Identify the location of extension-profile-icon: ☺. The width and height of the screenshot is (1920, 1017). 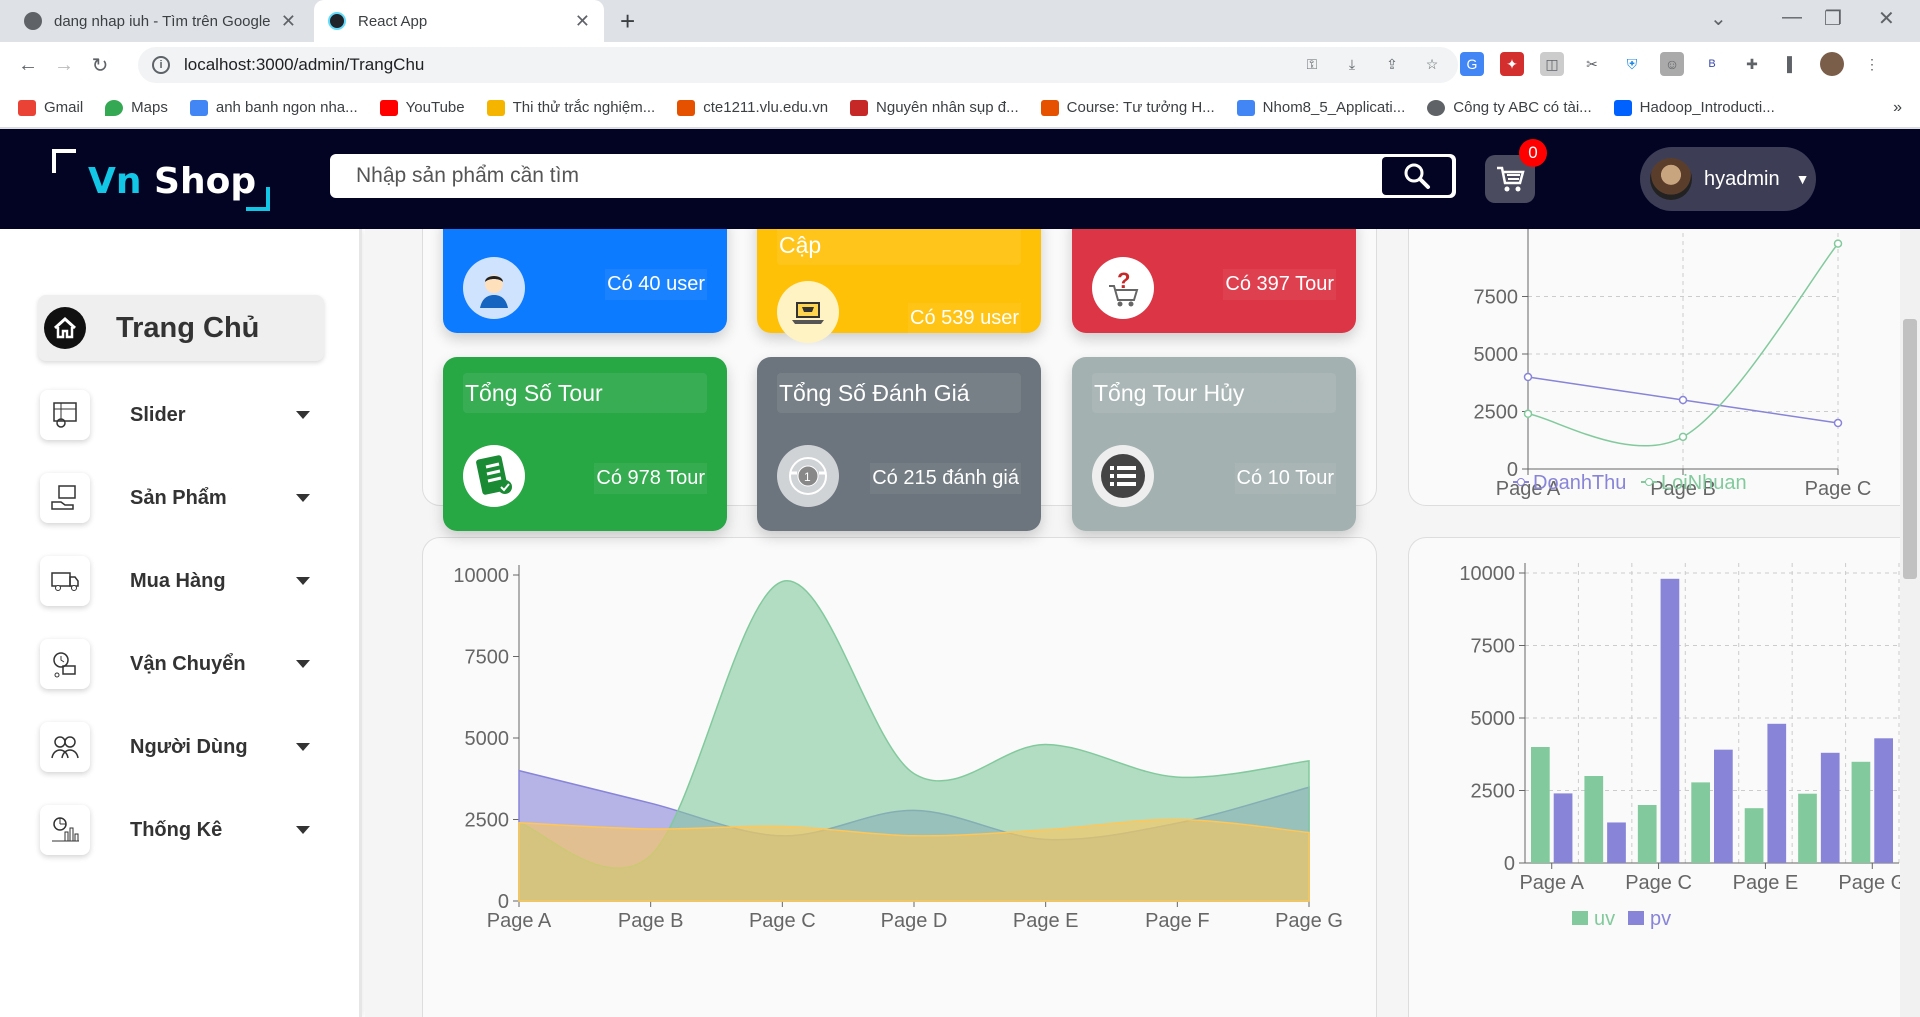
(1672, 64).